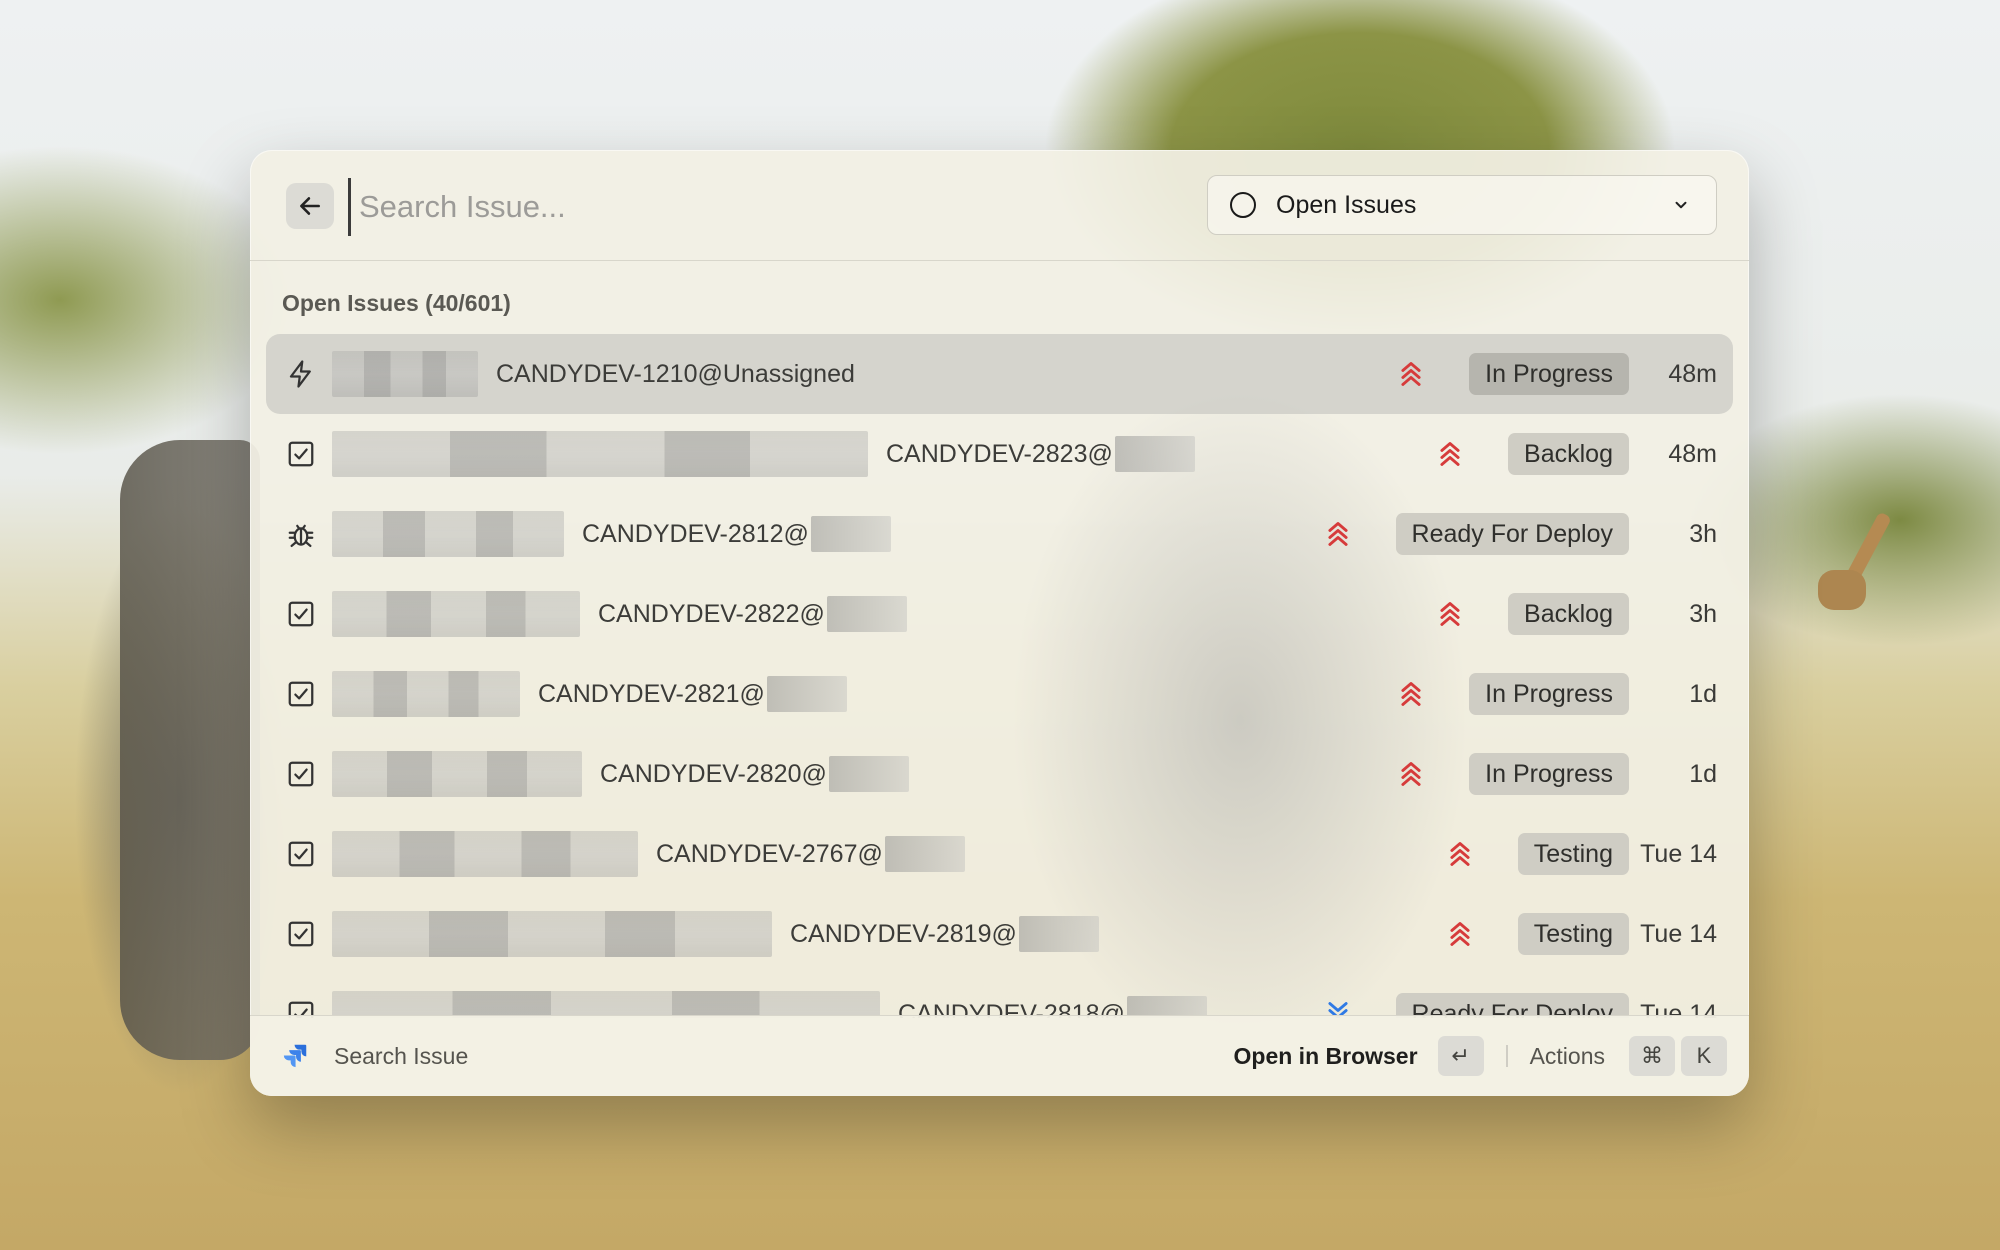  What do you see at coordinates (190, 750) in the screenshot?
I see `background-elephant` at bounding box center [190, 750].